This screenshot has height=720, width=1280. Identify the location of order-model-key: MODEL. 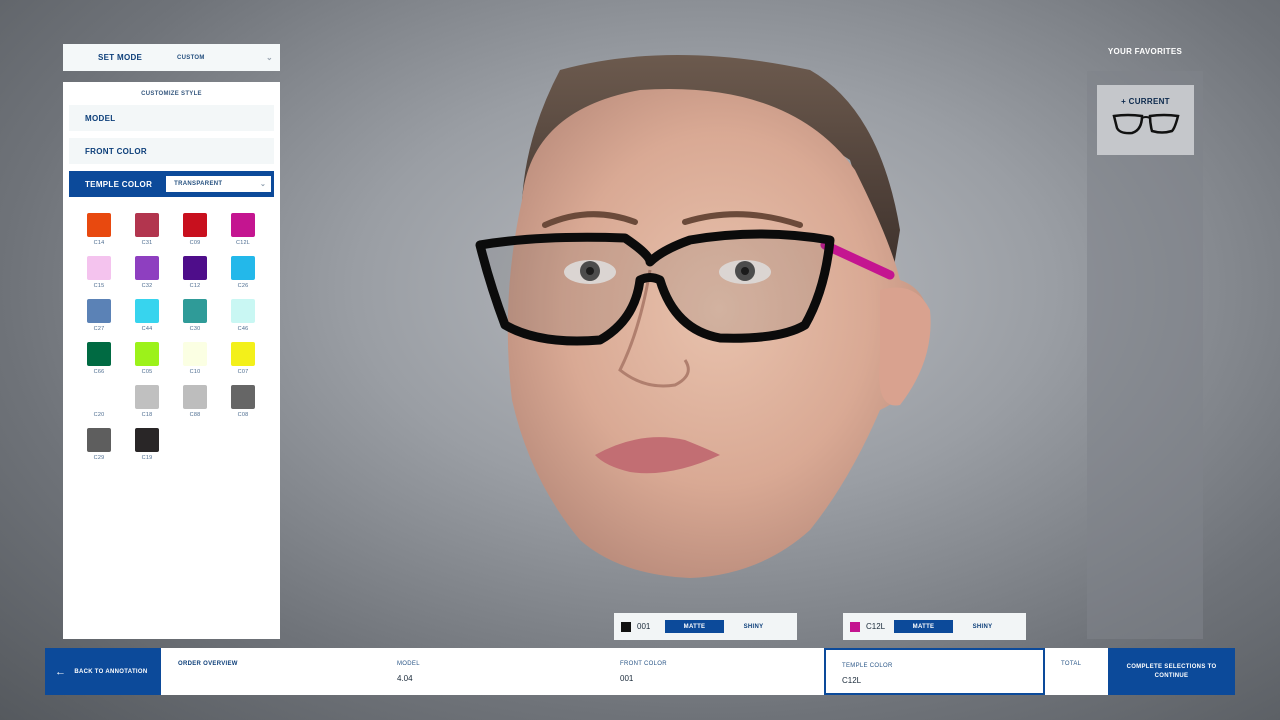
(408, 664).